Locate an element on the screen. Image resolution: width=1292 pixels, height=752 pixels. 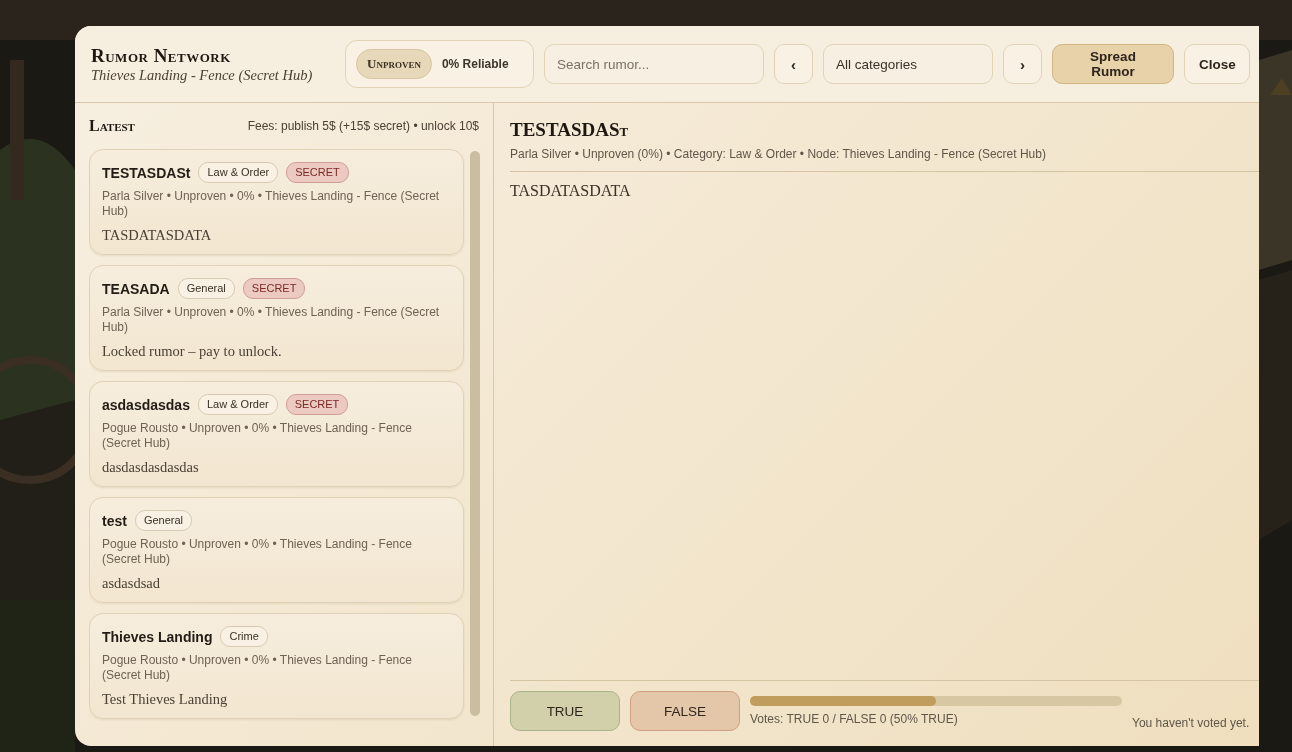
reliability-label: 0% Reliable is located at coordinates (475, 64).